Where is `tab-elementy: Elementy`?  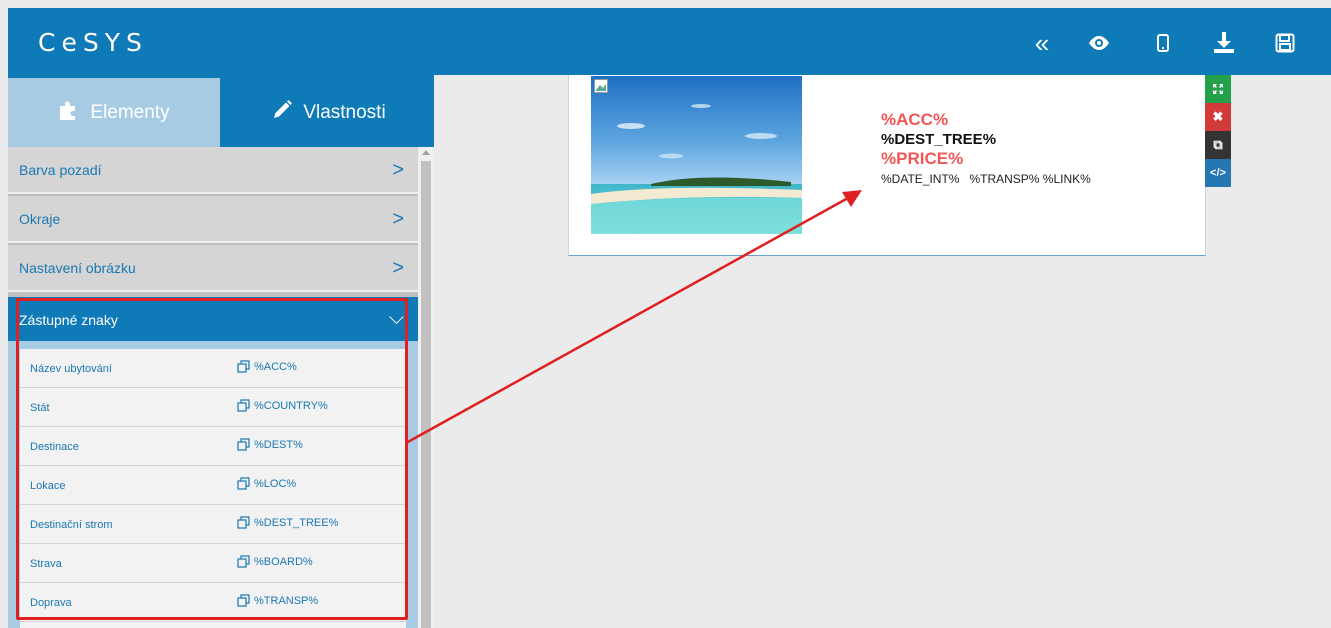
tab-elementy: Elementy is located at coordinates (114, 112).